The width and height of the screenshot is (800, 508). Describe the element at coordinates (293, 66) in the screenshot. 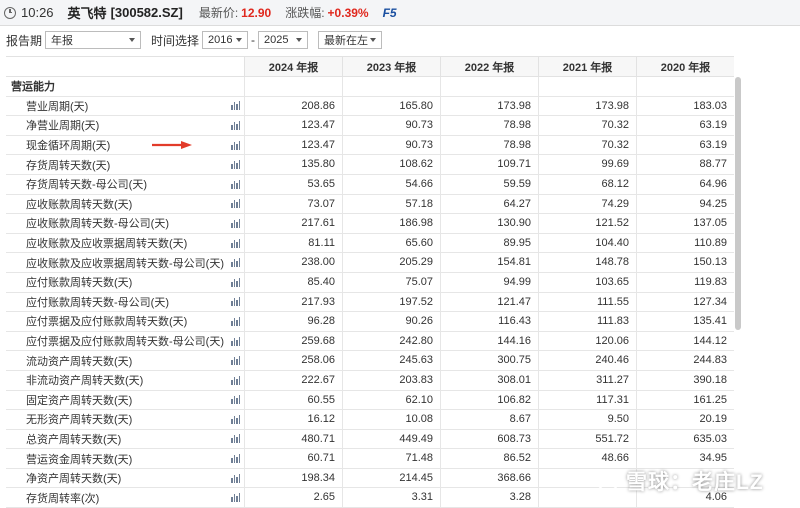

I see `column-header: 2024 年报` at that location.